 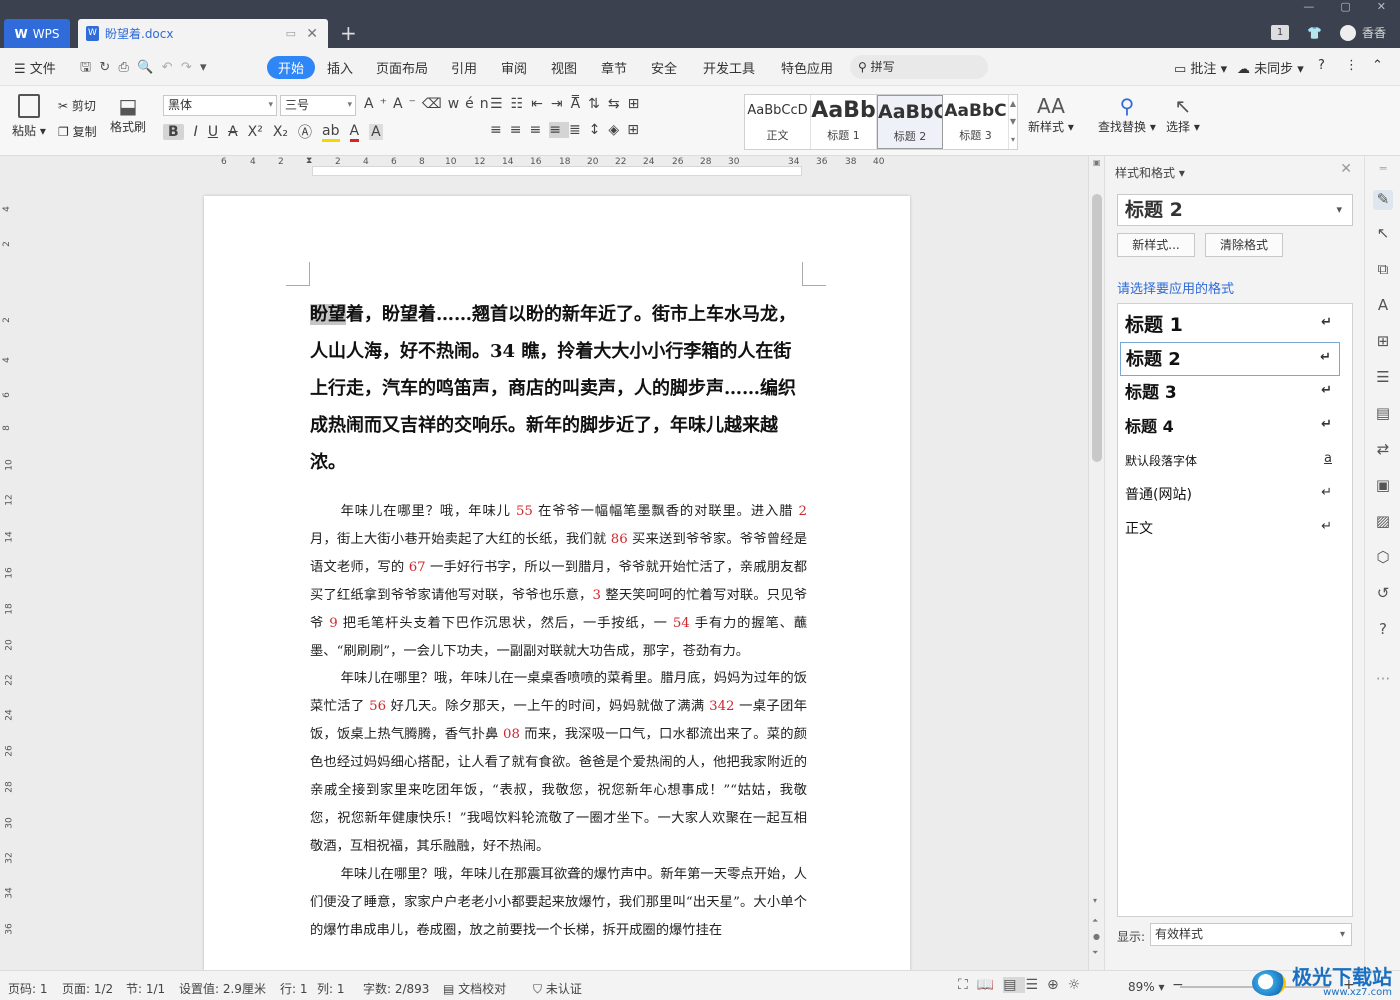 I want to click on font-size-select: 三号, so click(x=318, y=105).